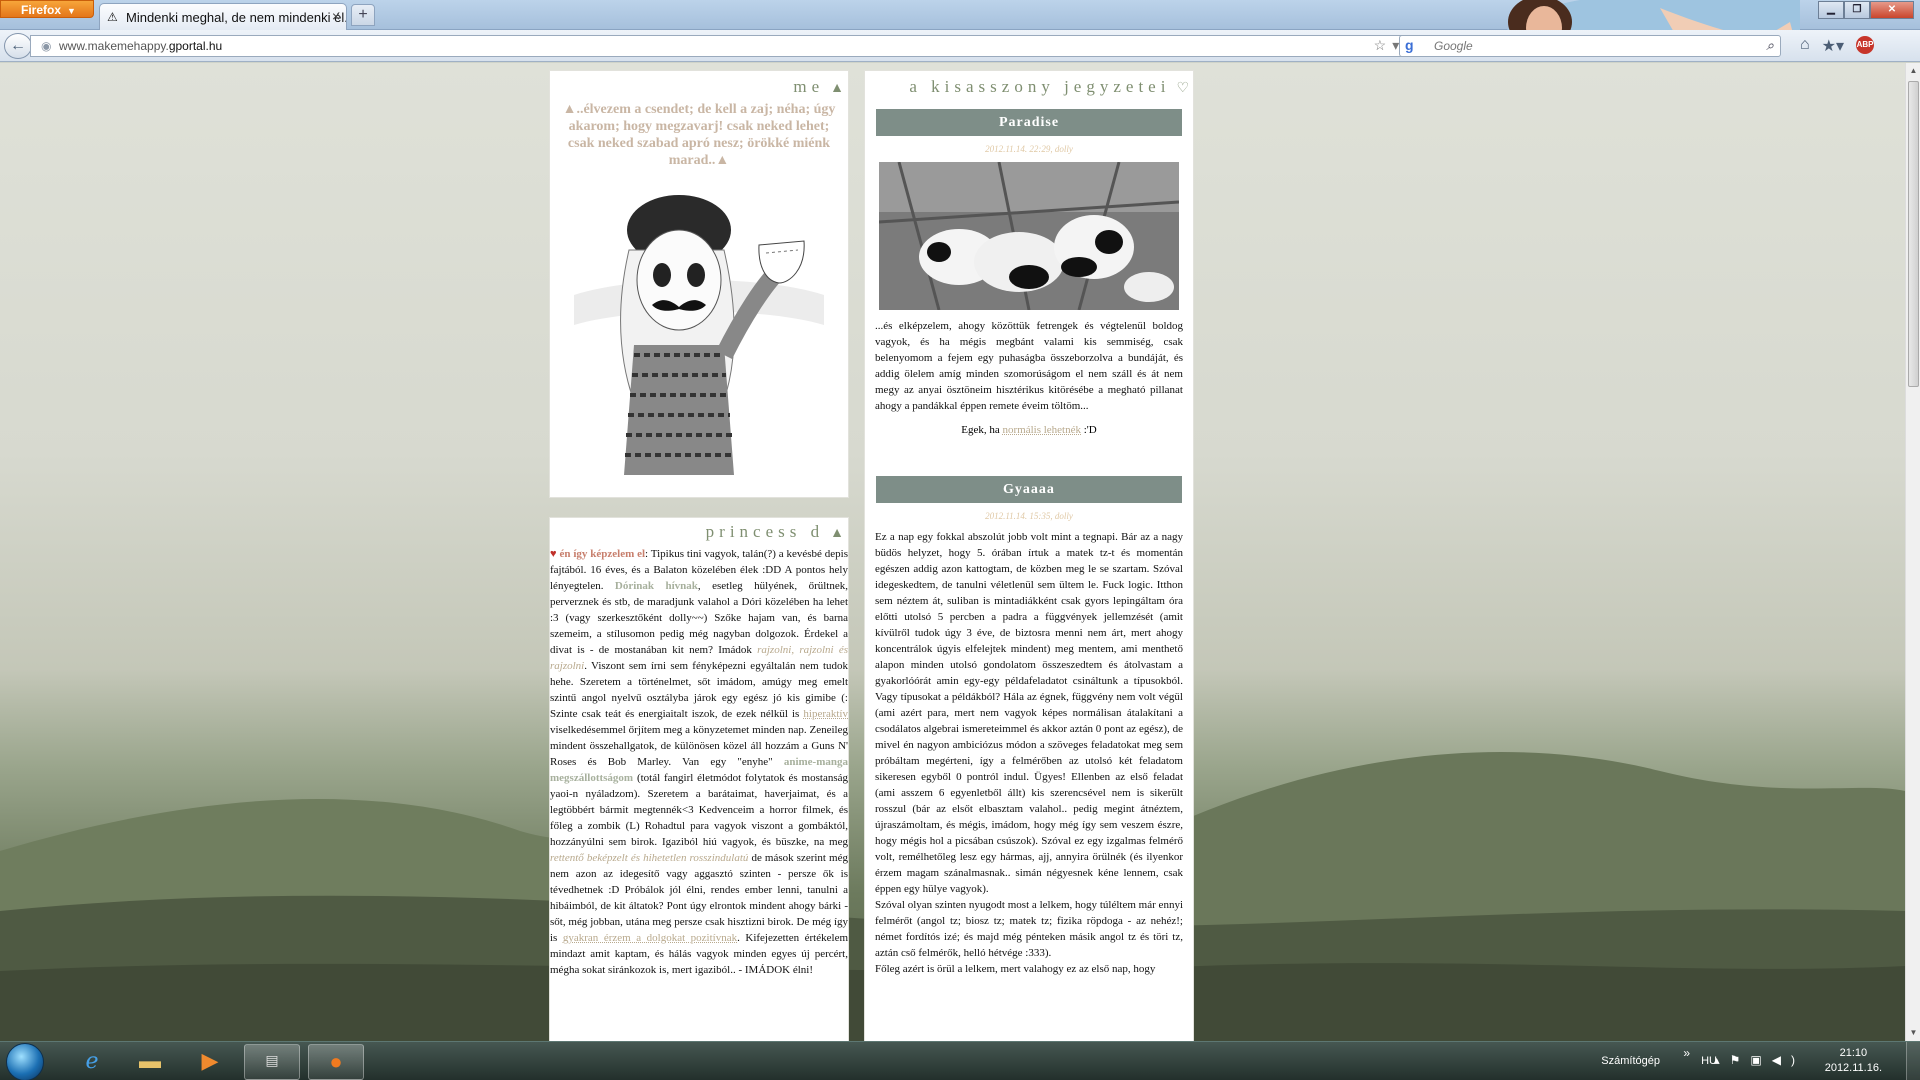  What do you see at coordinates (1383, 45) in the screenshot?
I see `star-icon: ☆` at bounding box center [1383, 45].